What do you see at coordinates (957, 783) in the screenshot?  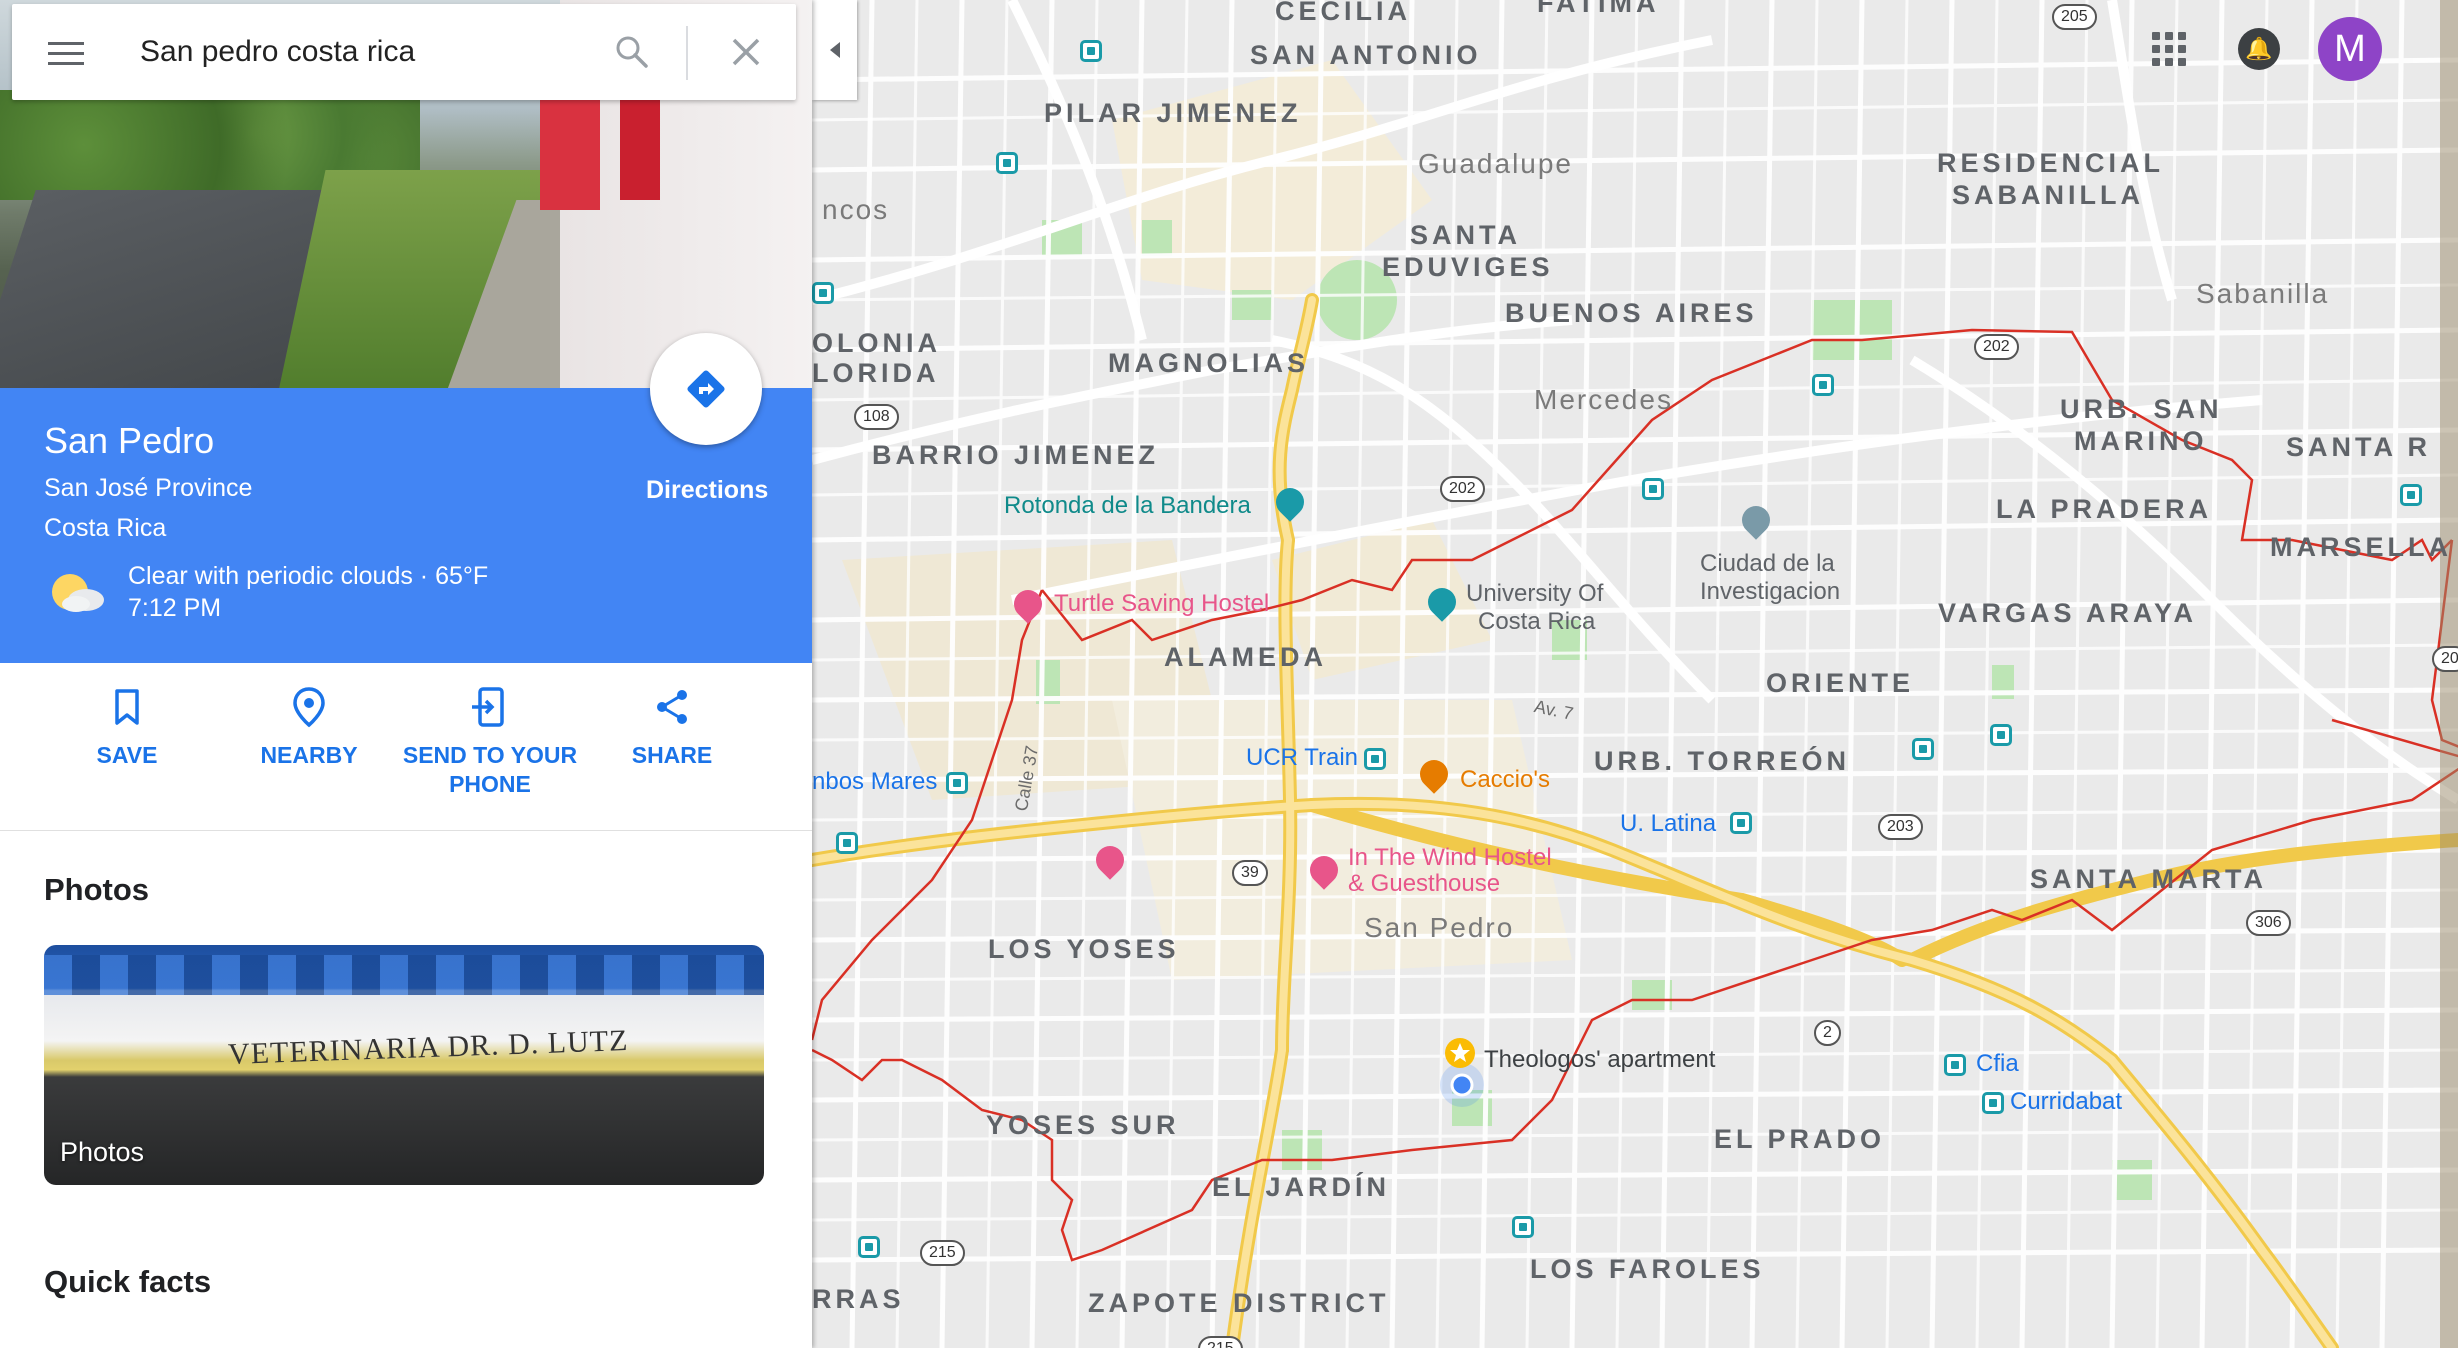 I see `bos-mares-bus-icon` at bounding box center [957, 783].